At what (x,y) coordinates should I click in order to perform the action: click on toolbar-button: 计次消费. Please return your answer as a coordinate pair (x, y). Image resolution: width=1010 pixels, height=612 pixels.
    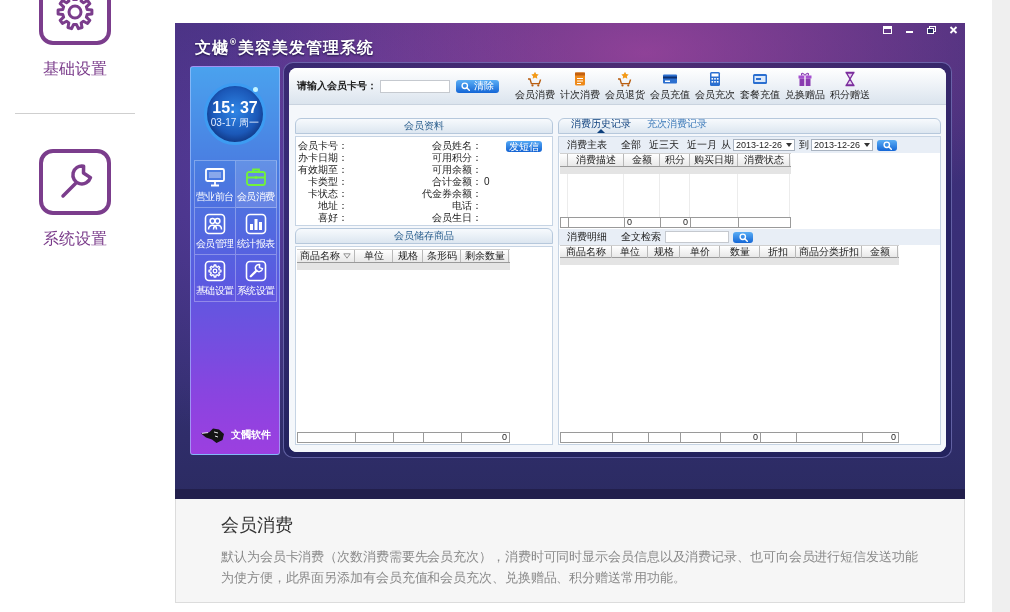
    Looking at the image, I should click on (580, 86).